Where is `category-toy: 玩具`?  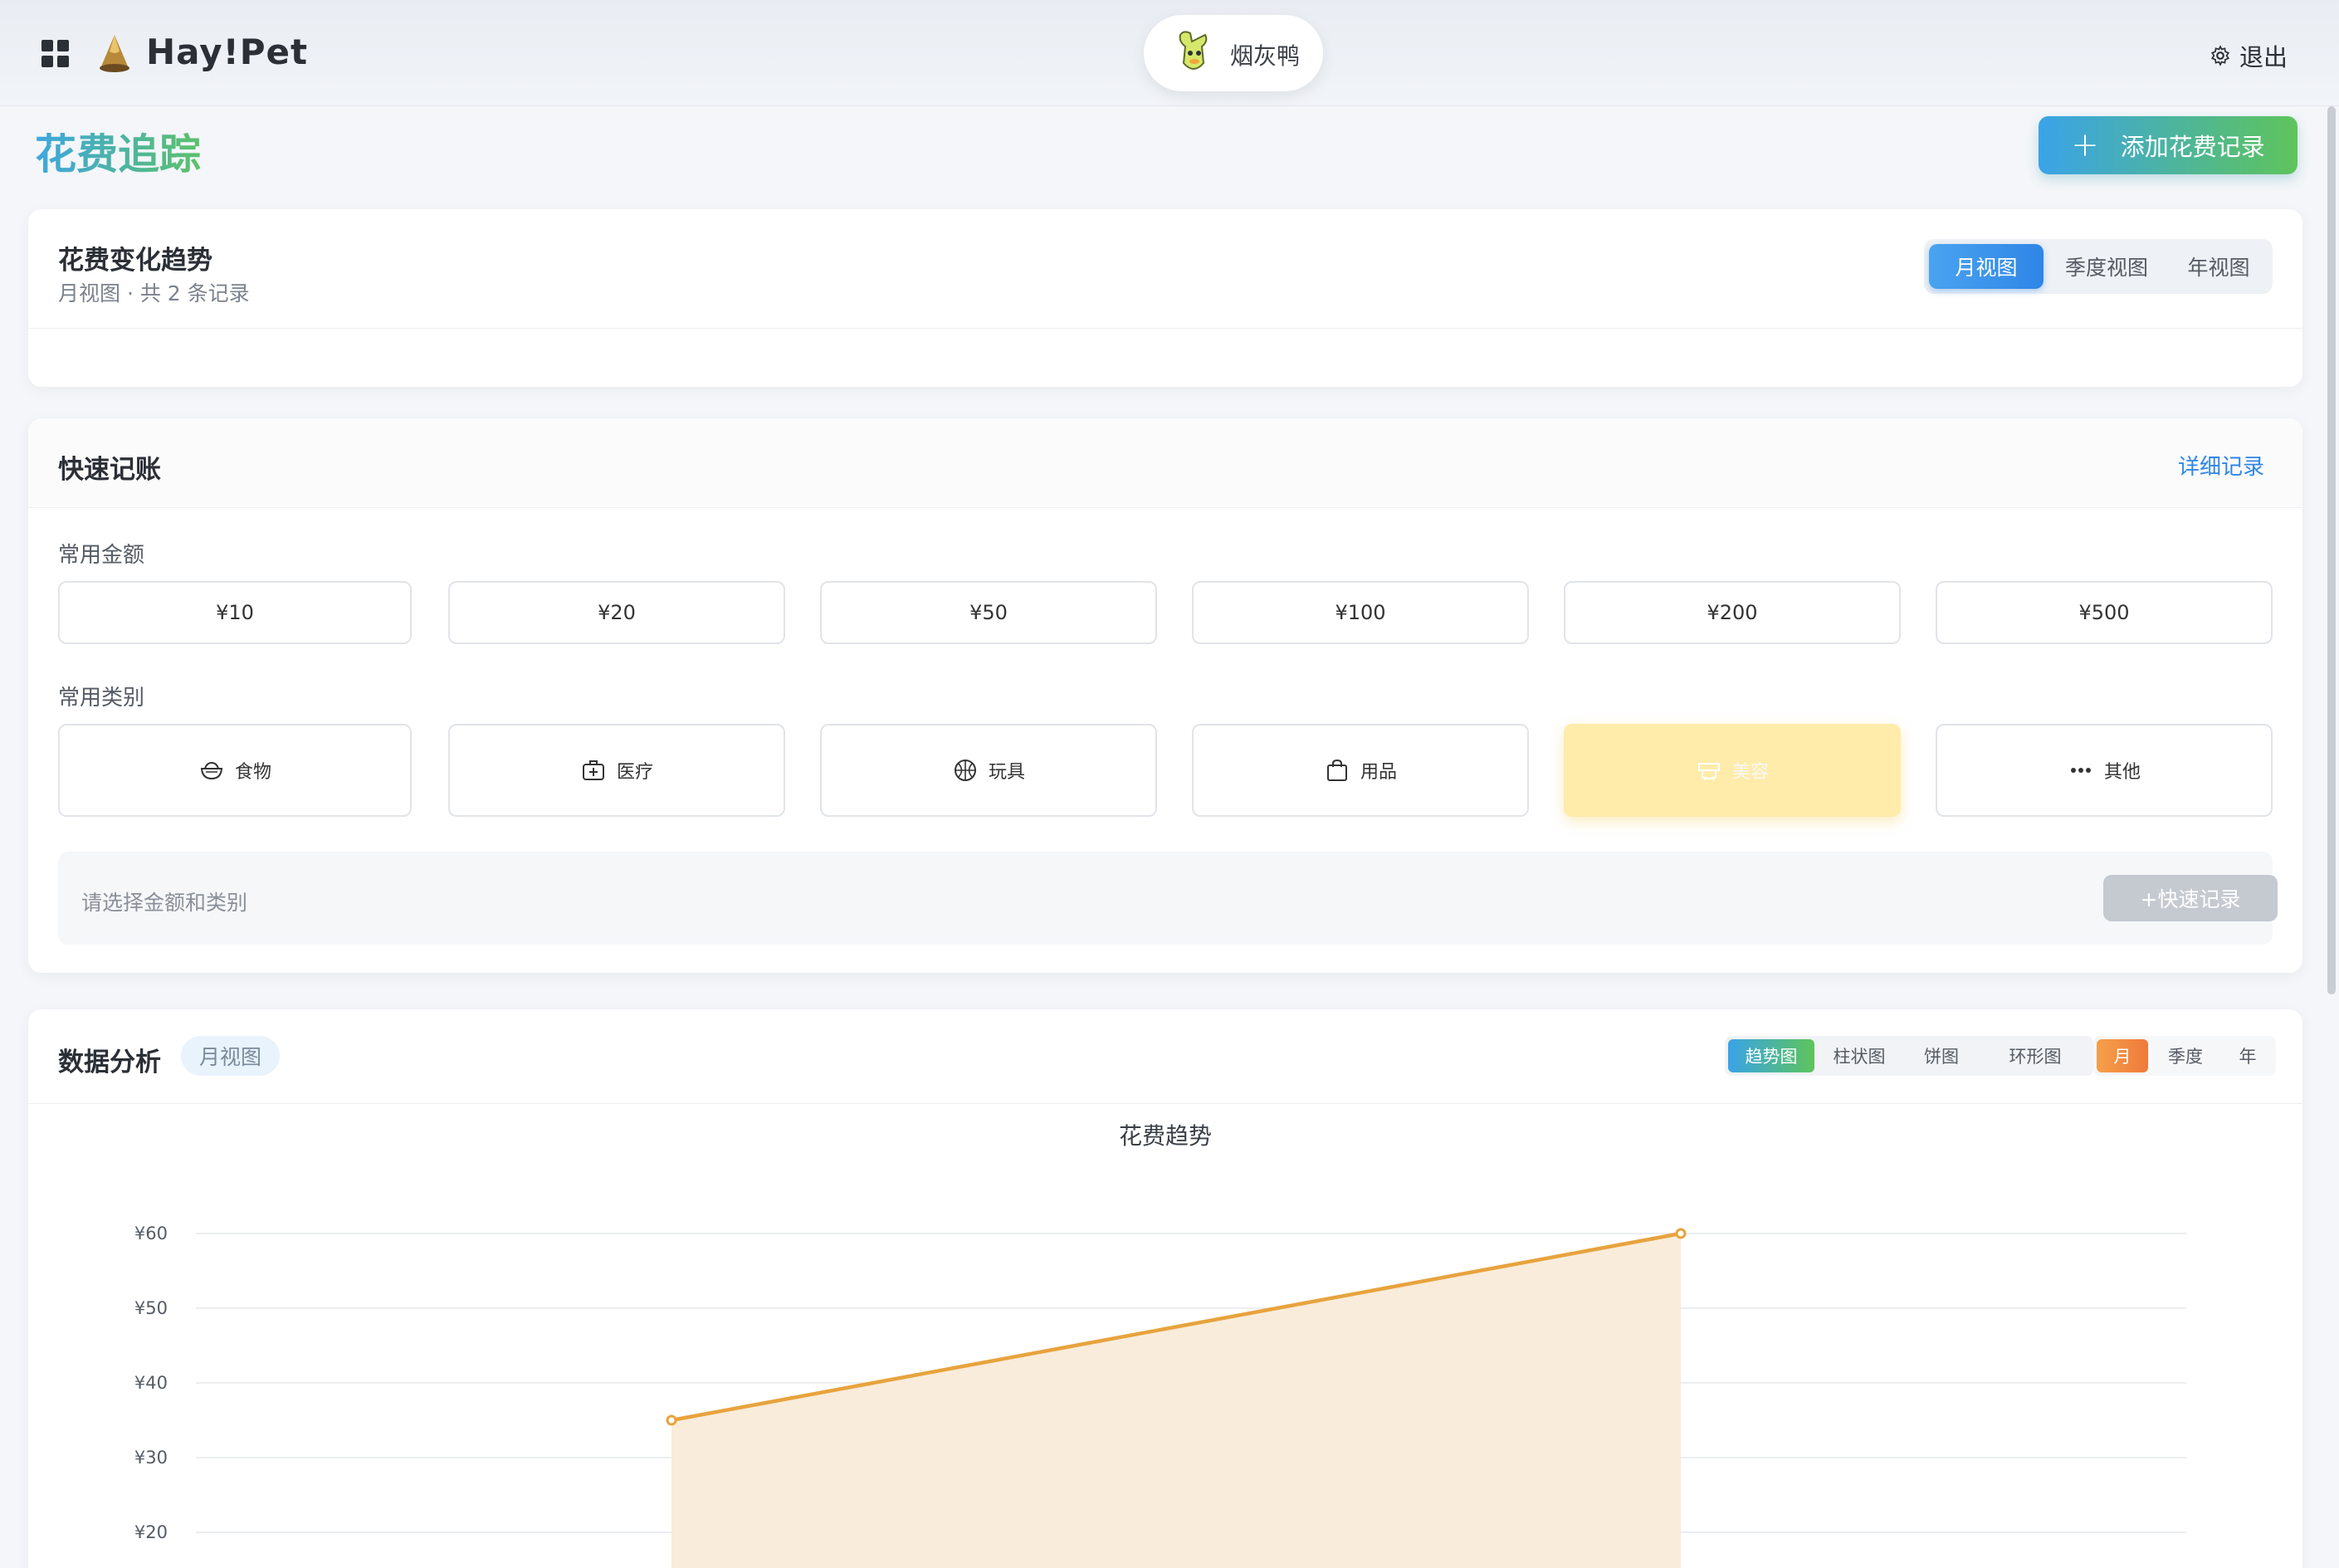
category-toy: 玩具 is located at coordinates (988, 771).